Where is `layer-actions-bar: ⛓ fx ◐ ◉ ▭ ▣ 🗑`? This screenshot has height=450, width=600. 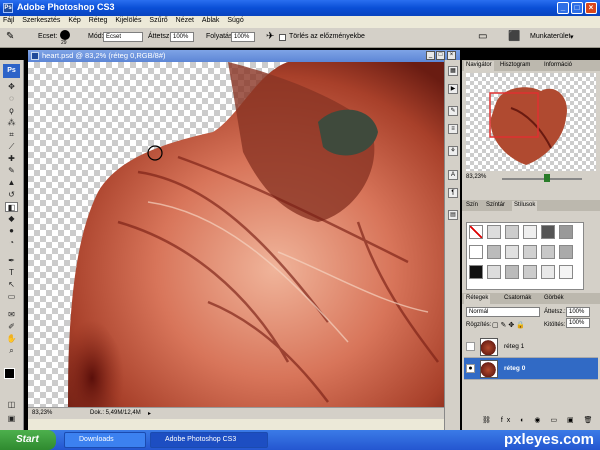 layer-actions-bar: ⛓ fx ◐ ◉ ▭ ▣ 🗑 is located at coordinates (539, 420).